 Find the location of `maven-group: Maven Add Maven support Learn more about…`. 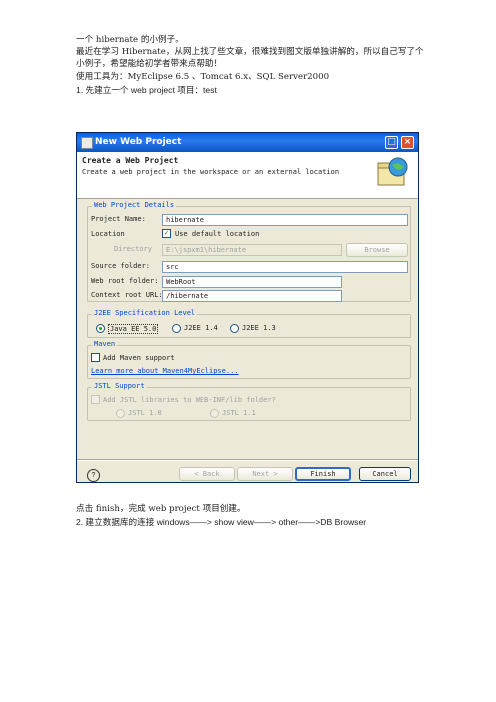

maven-group: Maven Add Maven support Learn more about… is located at coordinates (249, 359).